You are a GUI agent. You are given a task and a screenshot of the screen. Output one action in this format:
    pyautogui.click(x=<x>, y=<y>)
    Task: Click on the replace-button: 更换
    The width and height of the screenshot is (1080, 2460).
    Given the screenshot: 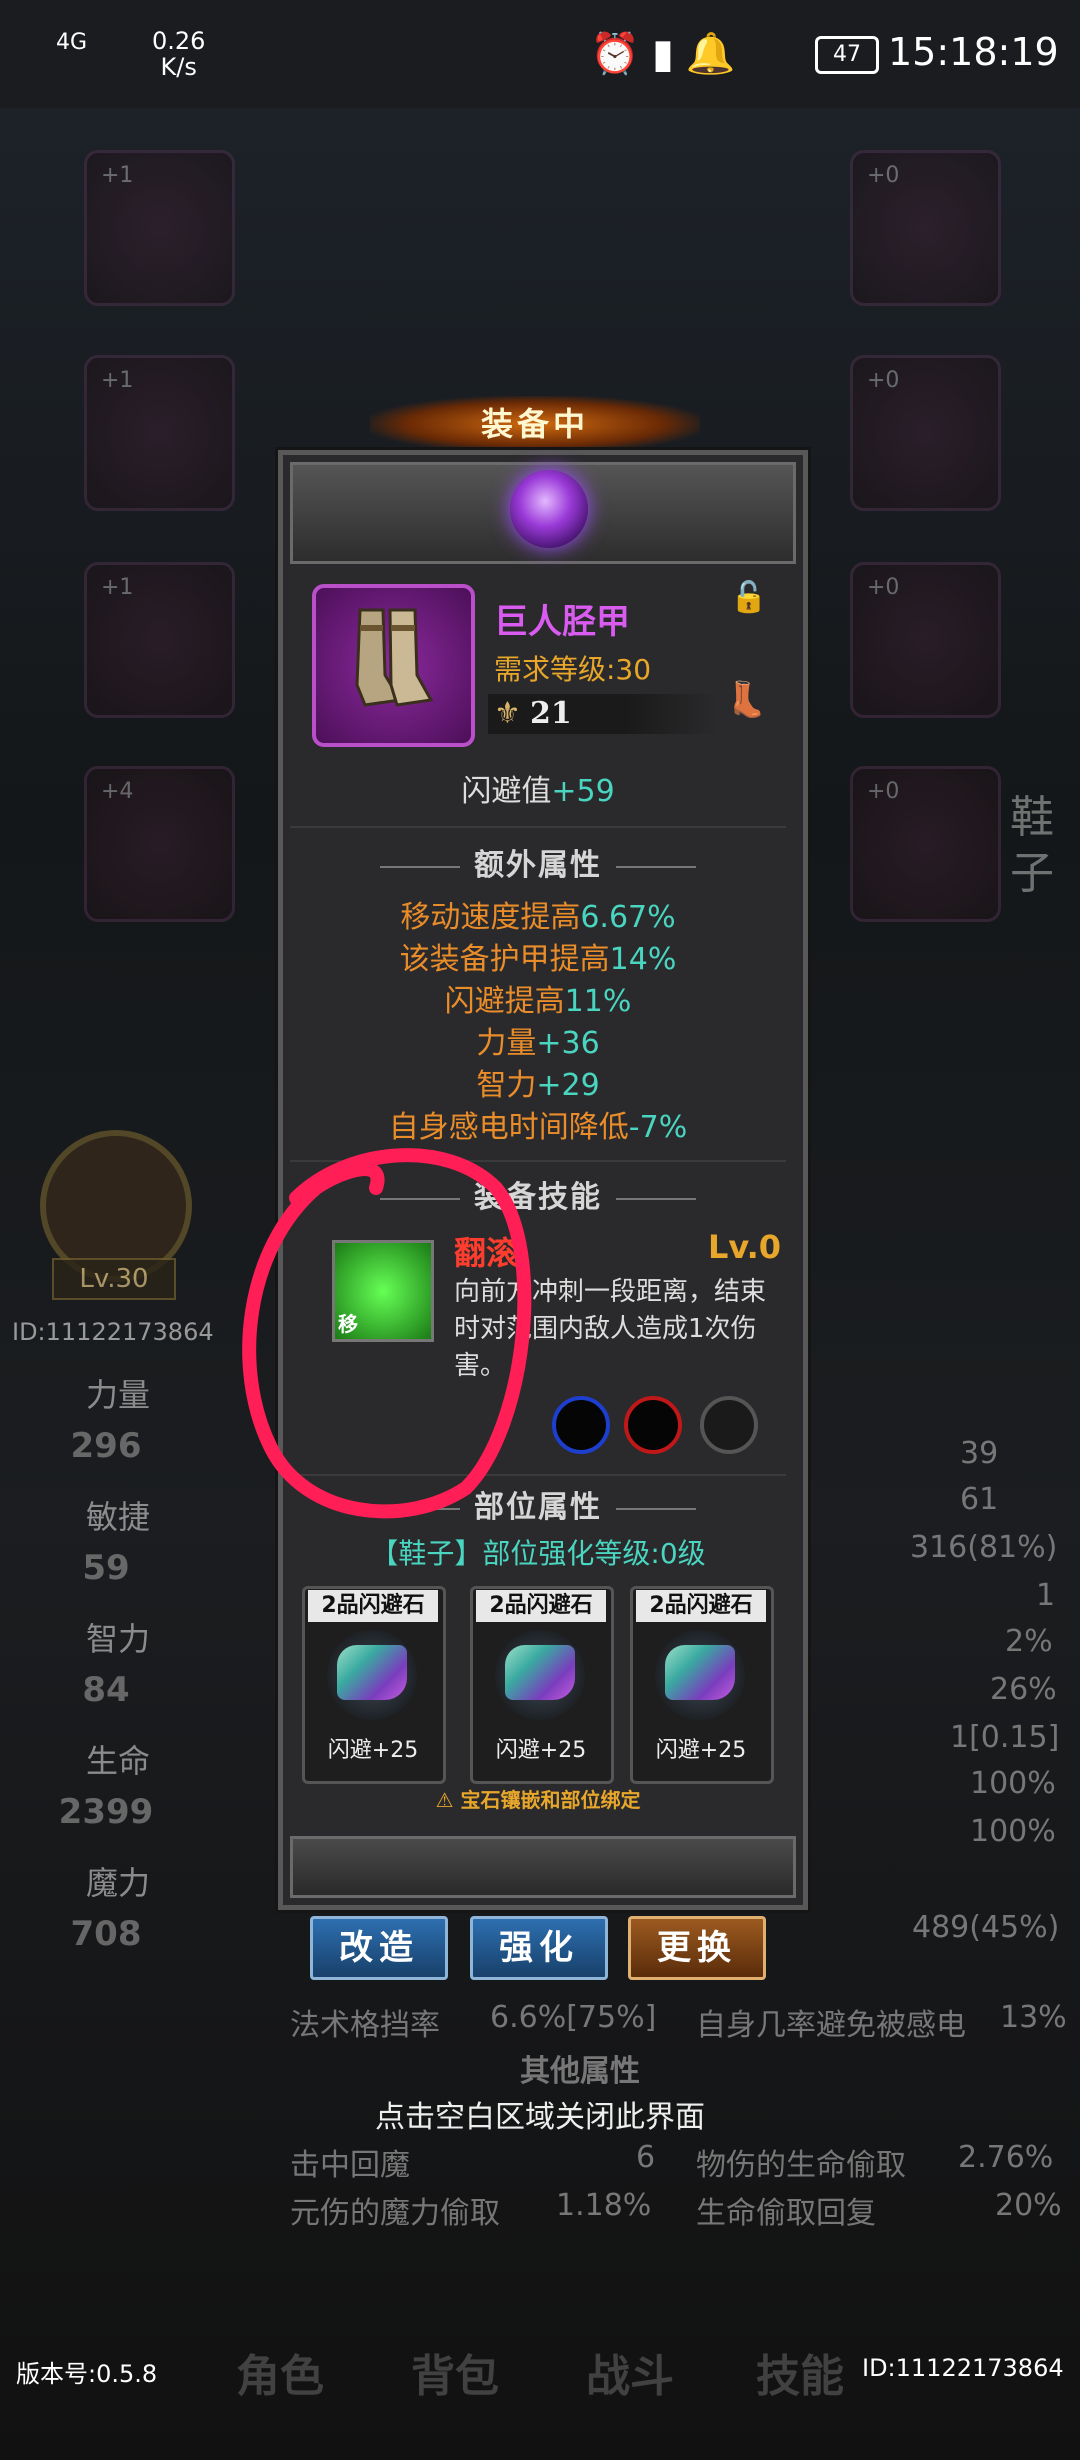 What is the action you would take?
    pyautogui.click(x=697, y=1948)
    